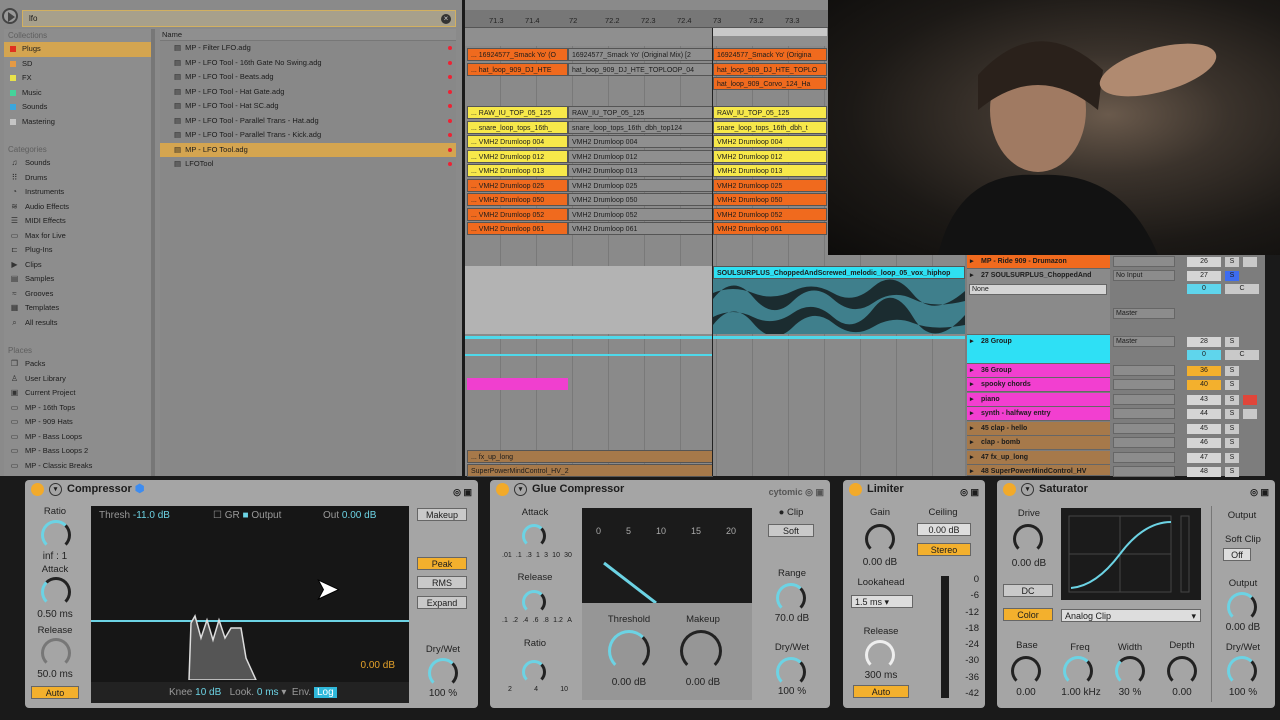 Image resolution: width=1280 pixels, height=720 pixels. I want to click on place-item: ❒ Packs, so click(77, 364).